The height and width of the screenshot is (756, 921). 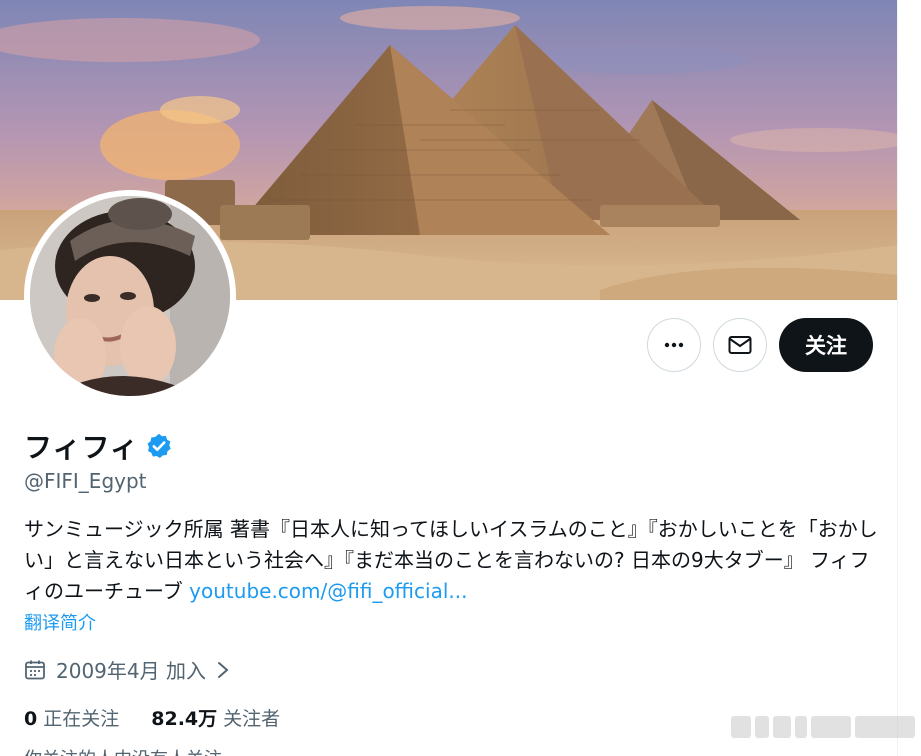 I want to click on following-count: 0, so click(x=31, y=719).